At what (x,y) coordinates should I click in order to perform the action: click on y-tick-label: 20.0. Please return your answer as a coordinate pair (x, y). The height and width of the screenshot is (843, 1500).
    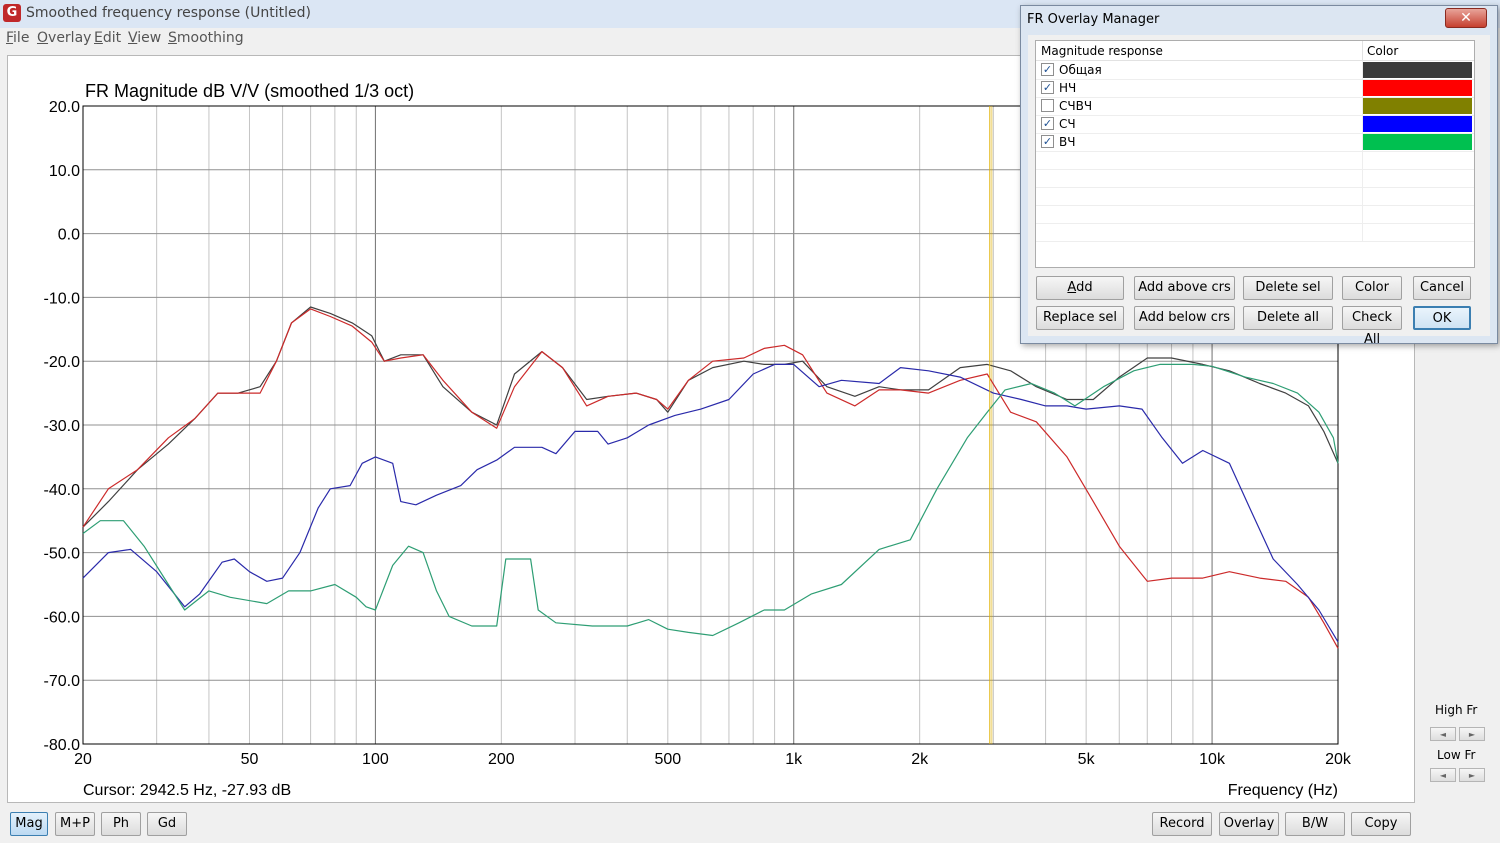
    Looking at the image, I should click on (64, 107).